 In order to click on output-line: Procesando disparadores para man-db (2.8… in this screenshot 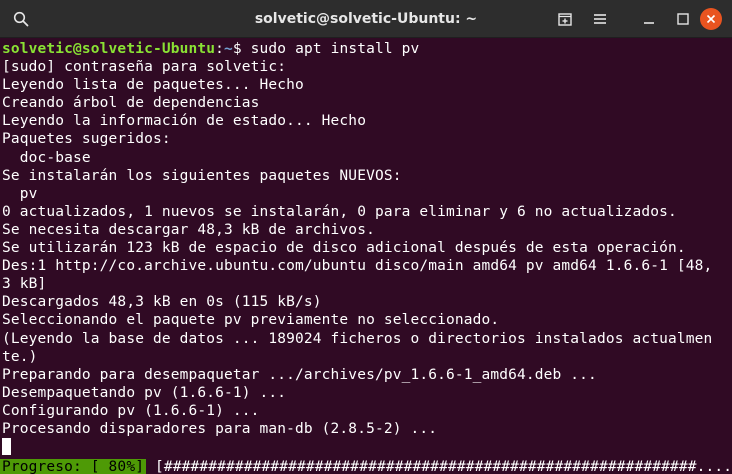, I will do `click(220, 428)`.